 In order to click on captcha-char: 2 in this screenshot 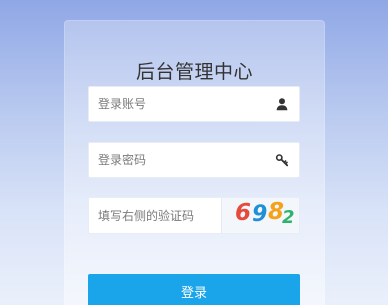, I will do `click(288, 217)`.